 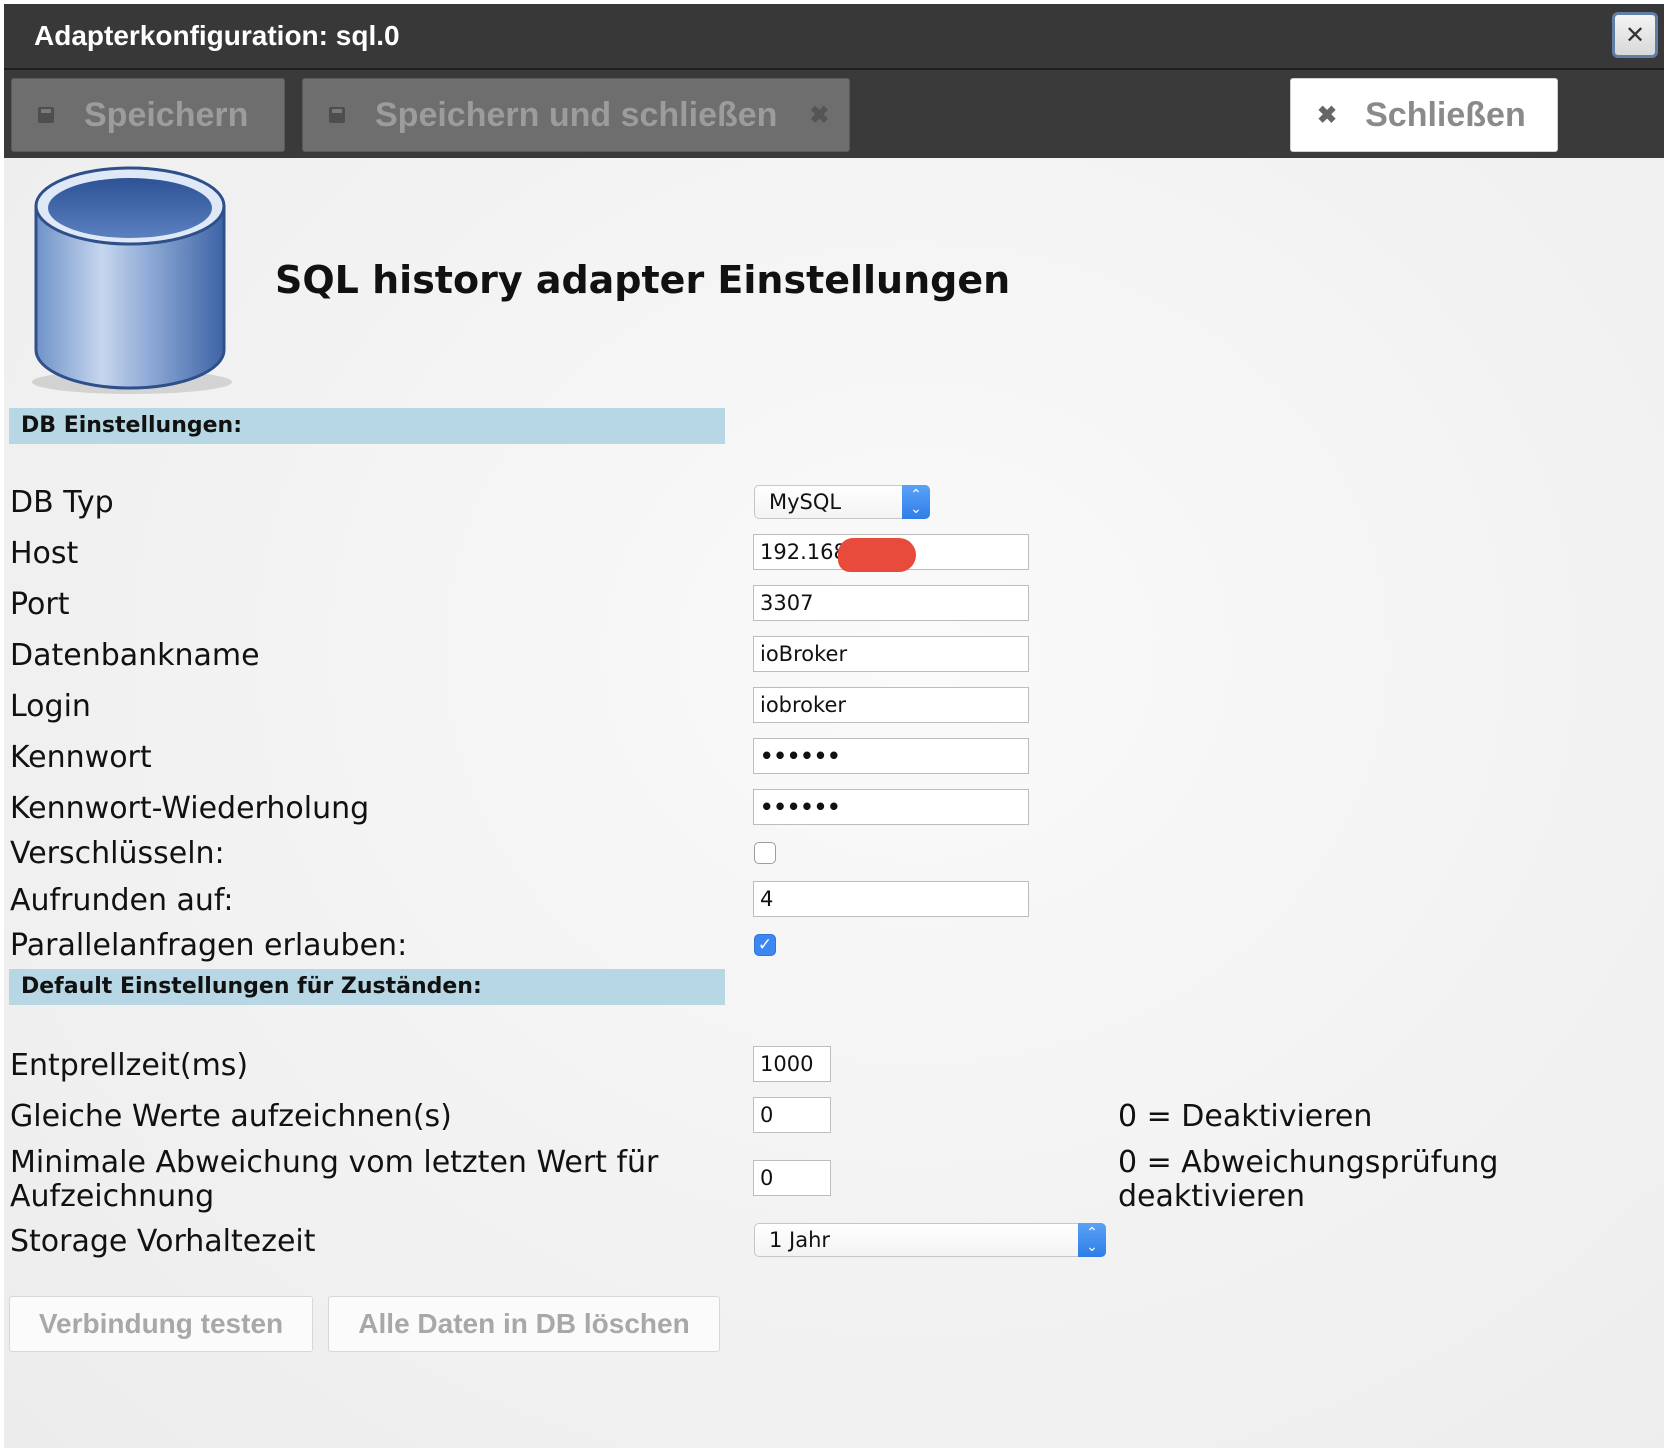 I want to click on debounce-label: Entprellzeit(ms), so click(x=129, y=1065).